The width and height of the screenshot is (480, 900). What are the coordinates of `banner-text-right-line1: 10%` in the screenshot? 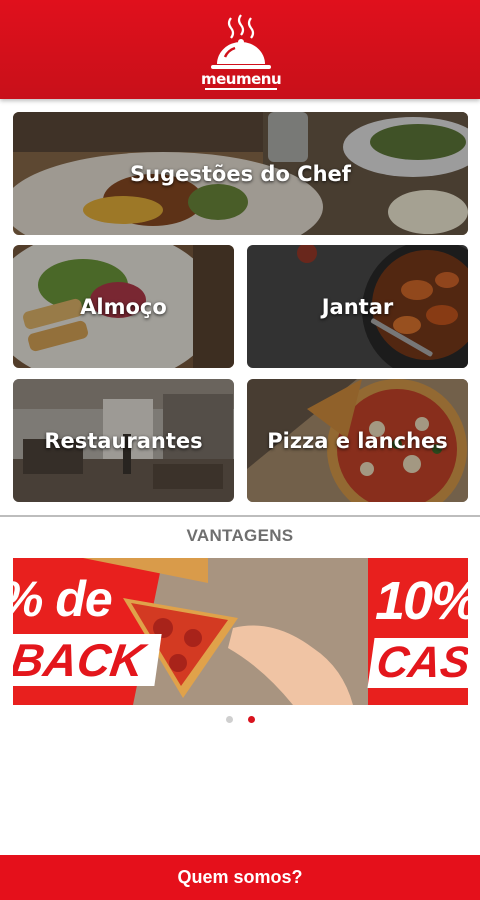 It's located at (421, 601).